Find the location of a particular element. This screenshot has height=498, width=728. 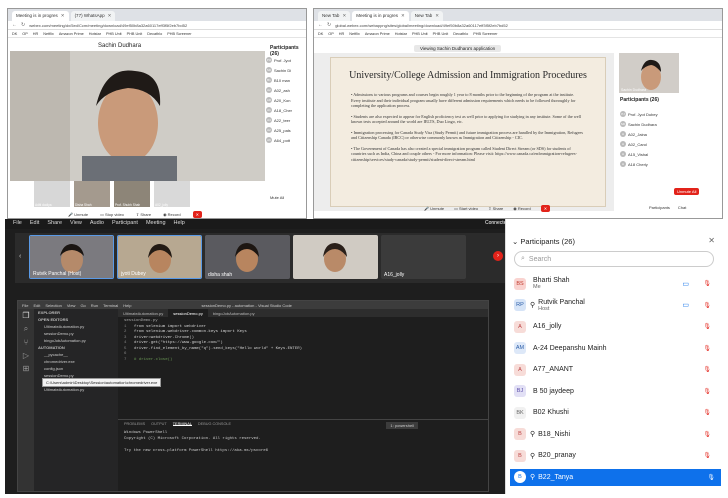

participant-row: B ⚲ B20_pranay 🎙 is located at coordinates (615, 455).